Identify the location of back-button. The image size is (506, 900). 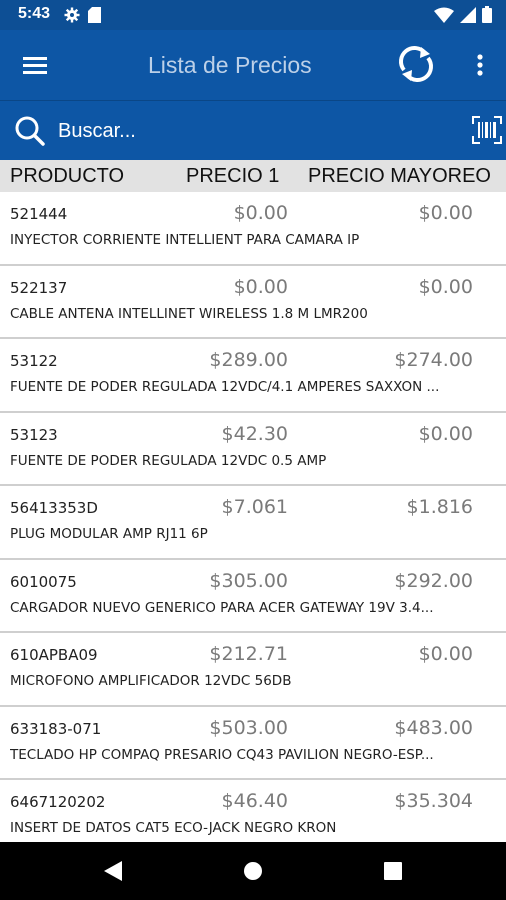
(113, 871).